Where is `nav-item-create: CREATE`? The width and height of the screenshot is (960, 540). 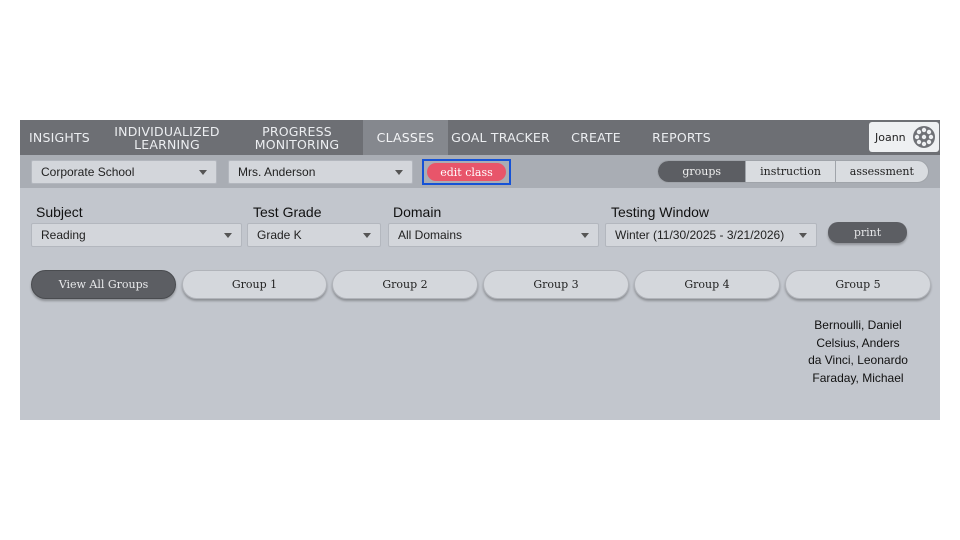 nav-item-create: CREATE is located at coordinates (596, 137).